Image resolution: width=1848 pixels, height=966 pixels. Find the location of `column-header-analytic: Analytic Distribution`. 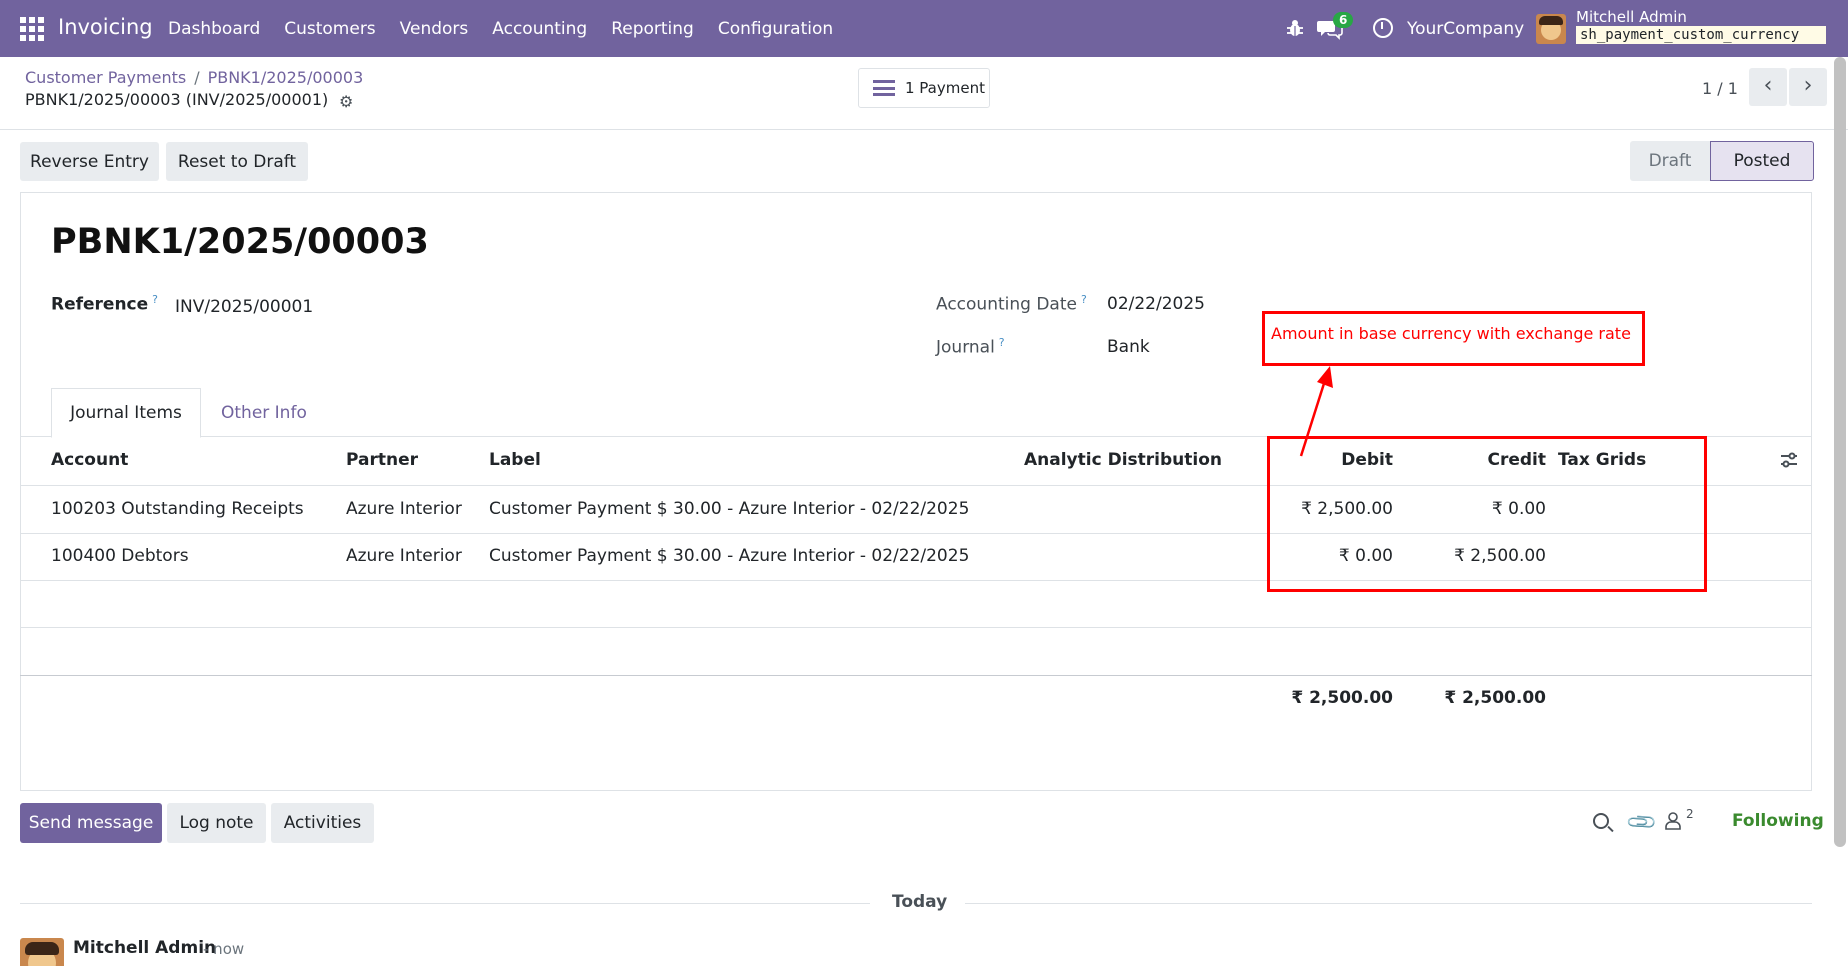

column-header-analytic: Analytic Distribution is located at coordinates (1123, 460).